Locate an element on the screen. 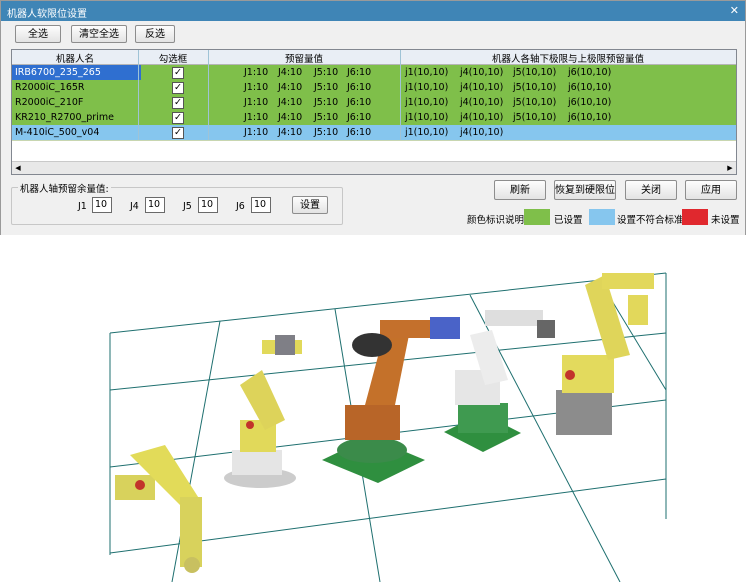 The width and height of the screenshot is (756, 585). scroll-left-icon: ◀ is located at coordinates (18, 168).